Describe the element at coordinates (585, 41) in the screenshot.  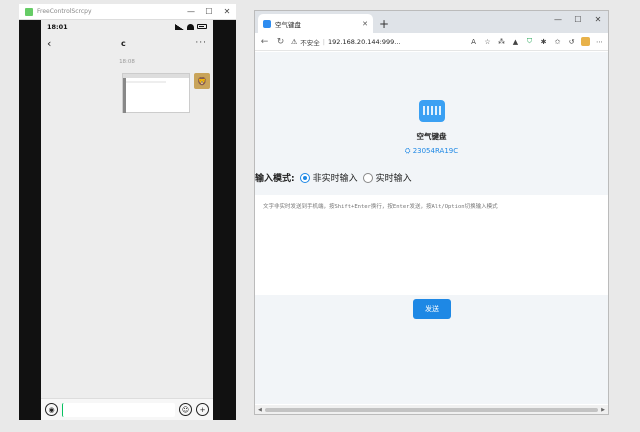
I see `profile-avatar-icon` at that location.